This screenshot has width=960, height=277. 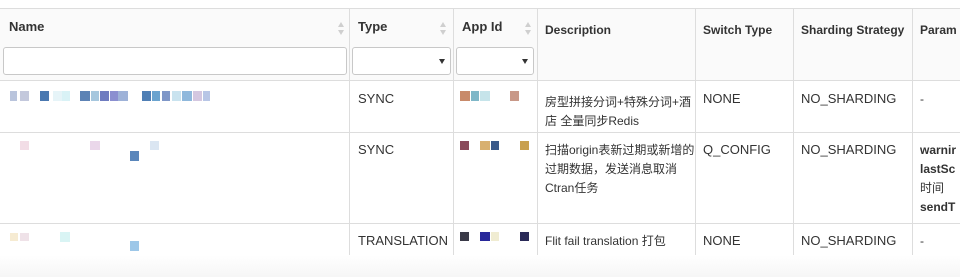 What do you see at coordinates (26, 26) in the screenshot?
I see `column-header-name: Name` at bounding box center [26, 26].